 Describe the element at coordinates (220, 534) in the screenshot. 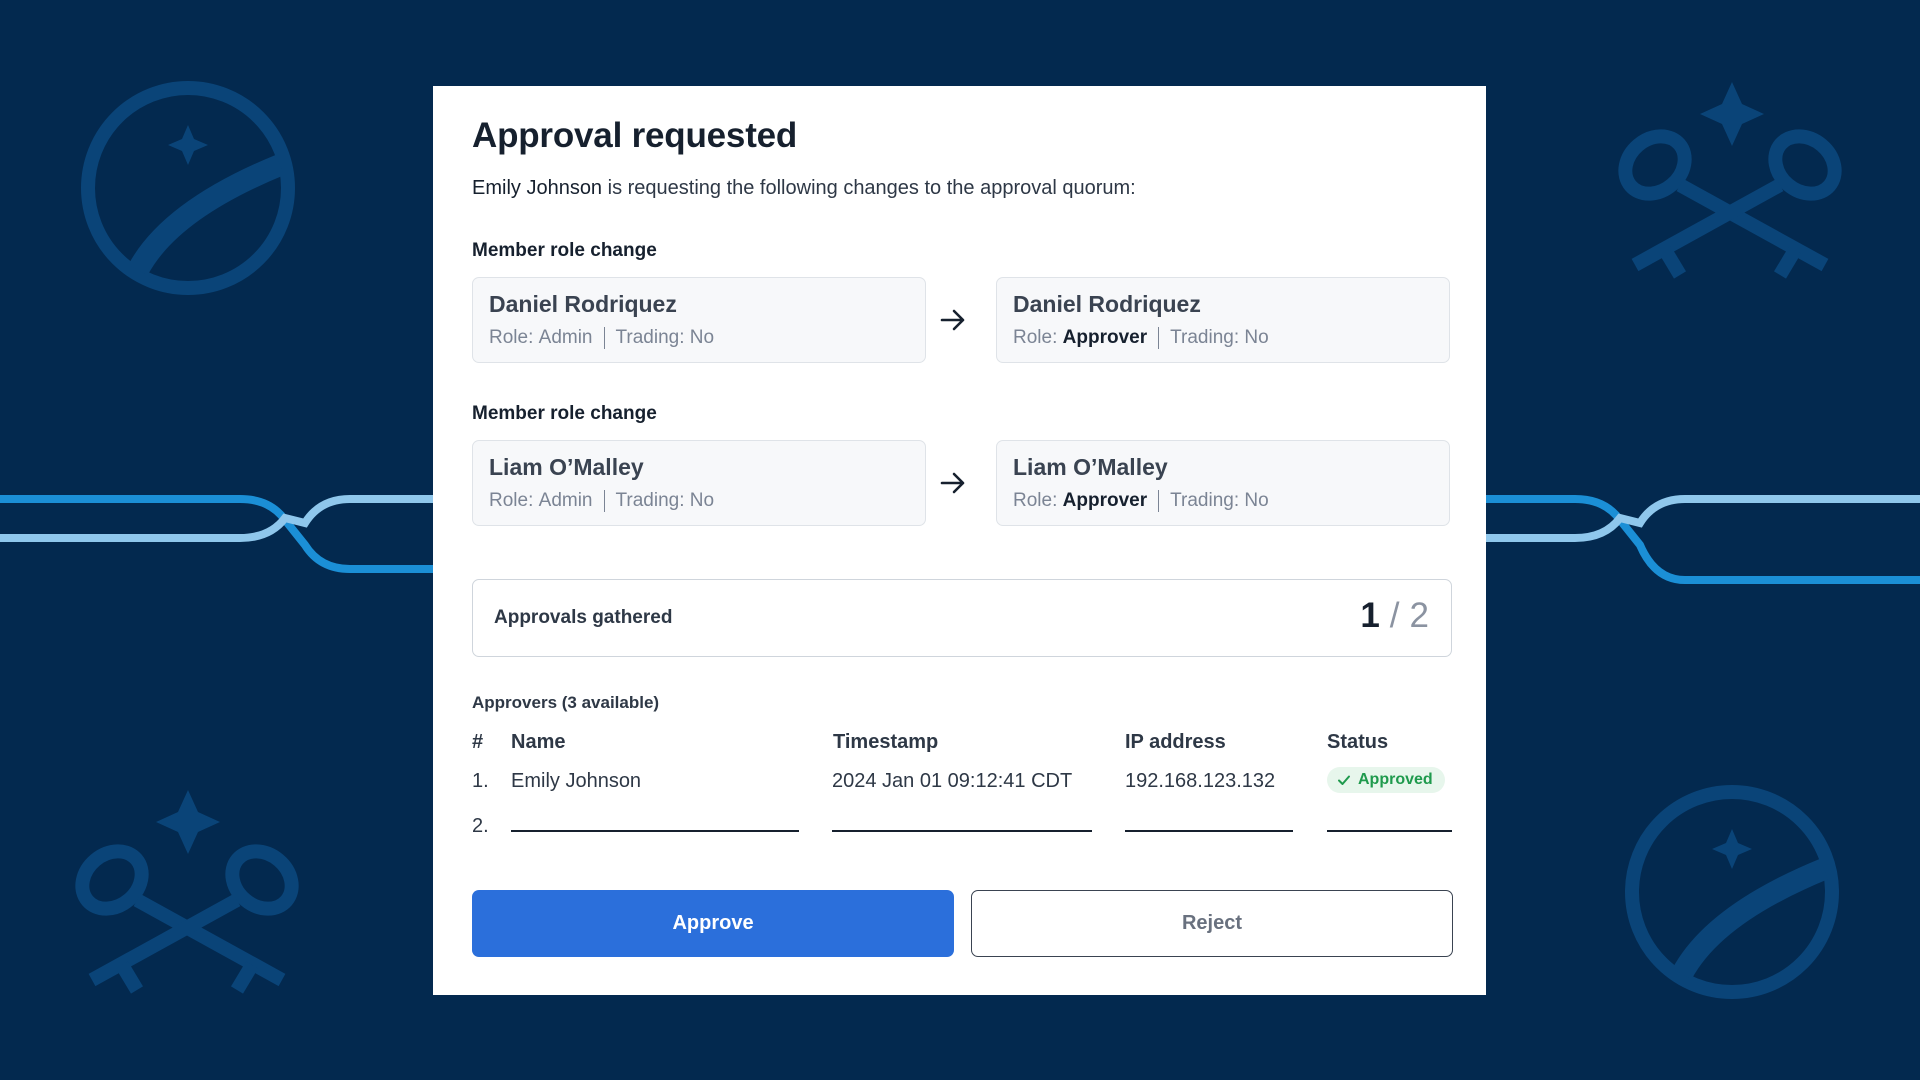

I see `crossing-lines-left` at that location.